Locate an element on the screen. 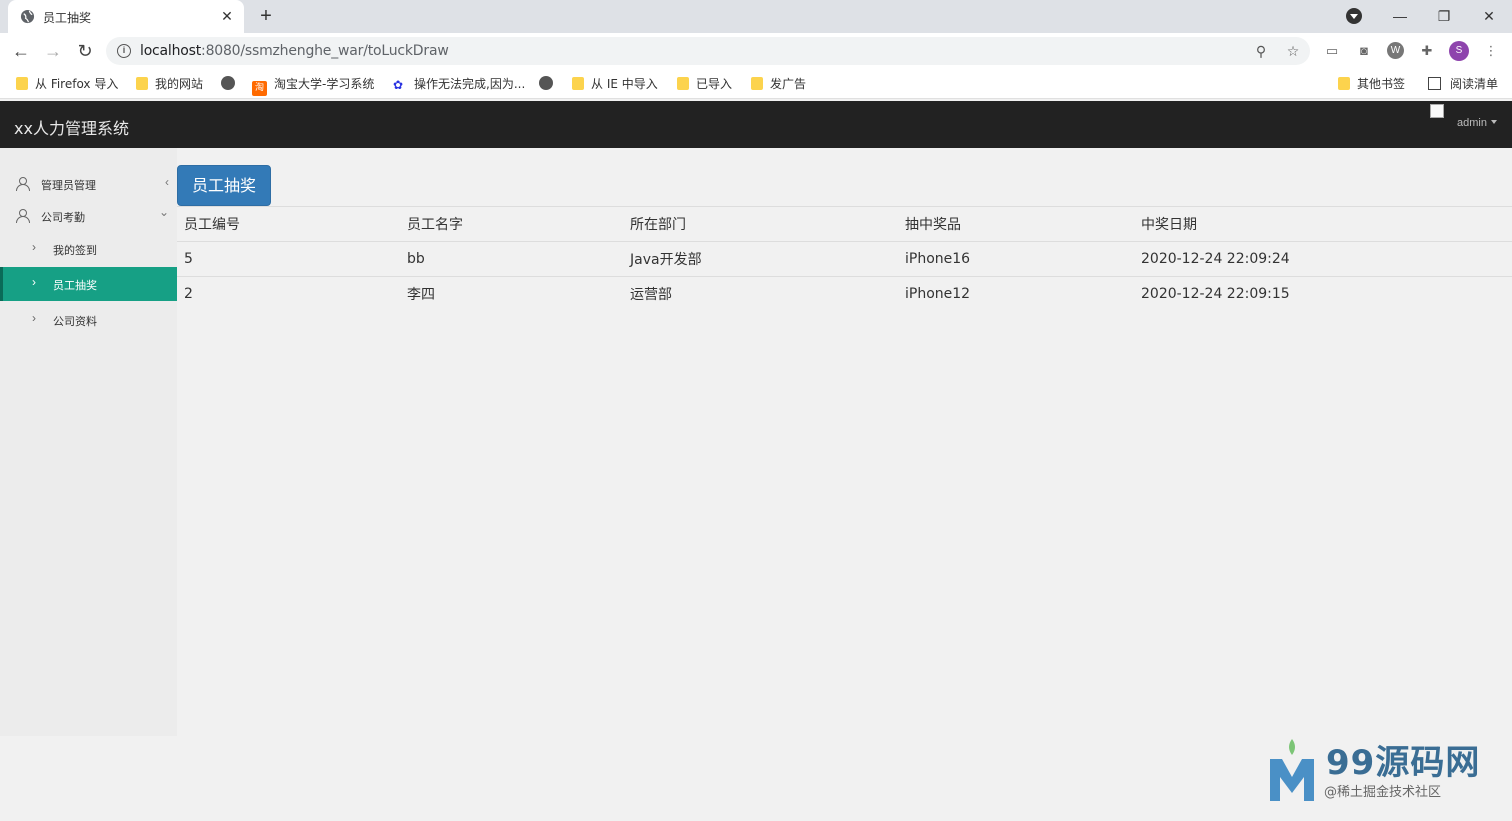 Image resolution: width=1512 pixels, height=821 pixels. bookmark-item: 其他书签 is located at coordinates (1371, 84).